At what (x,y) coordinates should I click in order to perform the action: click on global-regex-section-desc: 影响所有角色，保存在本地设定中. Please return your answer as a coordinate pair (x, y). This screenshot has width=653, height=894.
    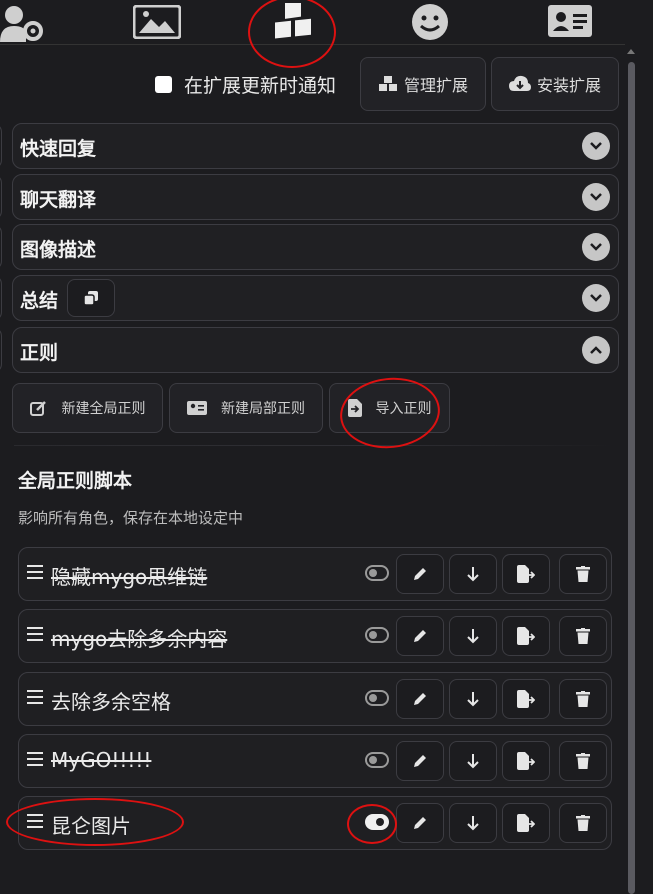
    Looking at the image, I should click on (131, 518).